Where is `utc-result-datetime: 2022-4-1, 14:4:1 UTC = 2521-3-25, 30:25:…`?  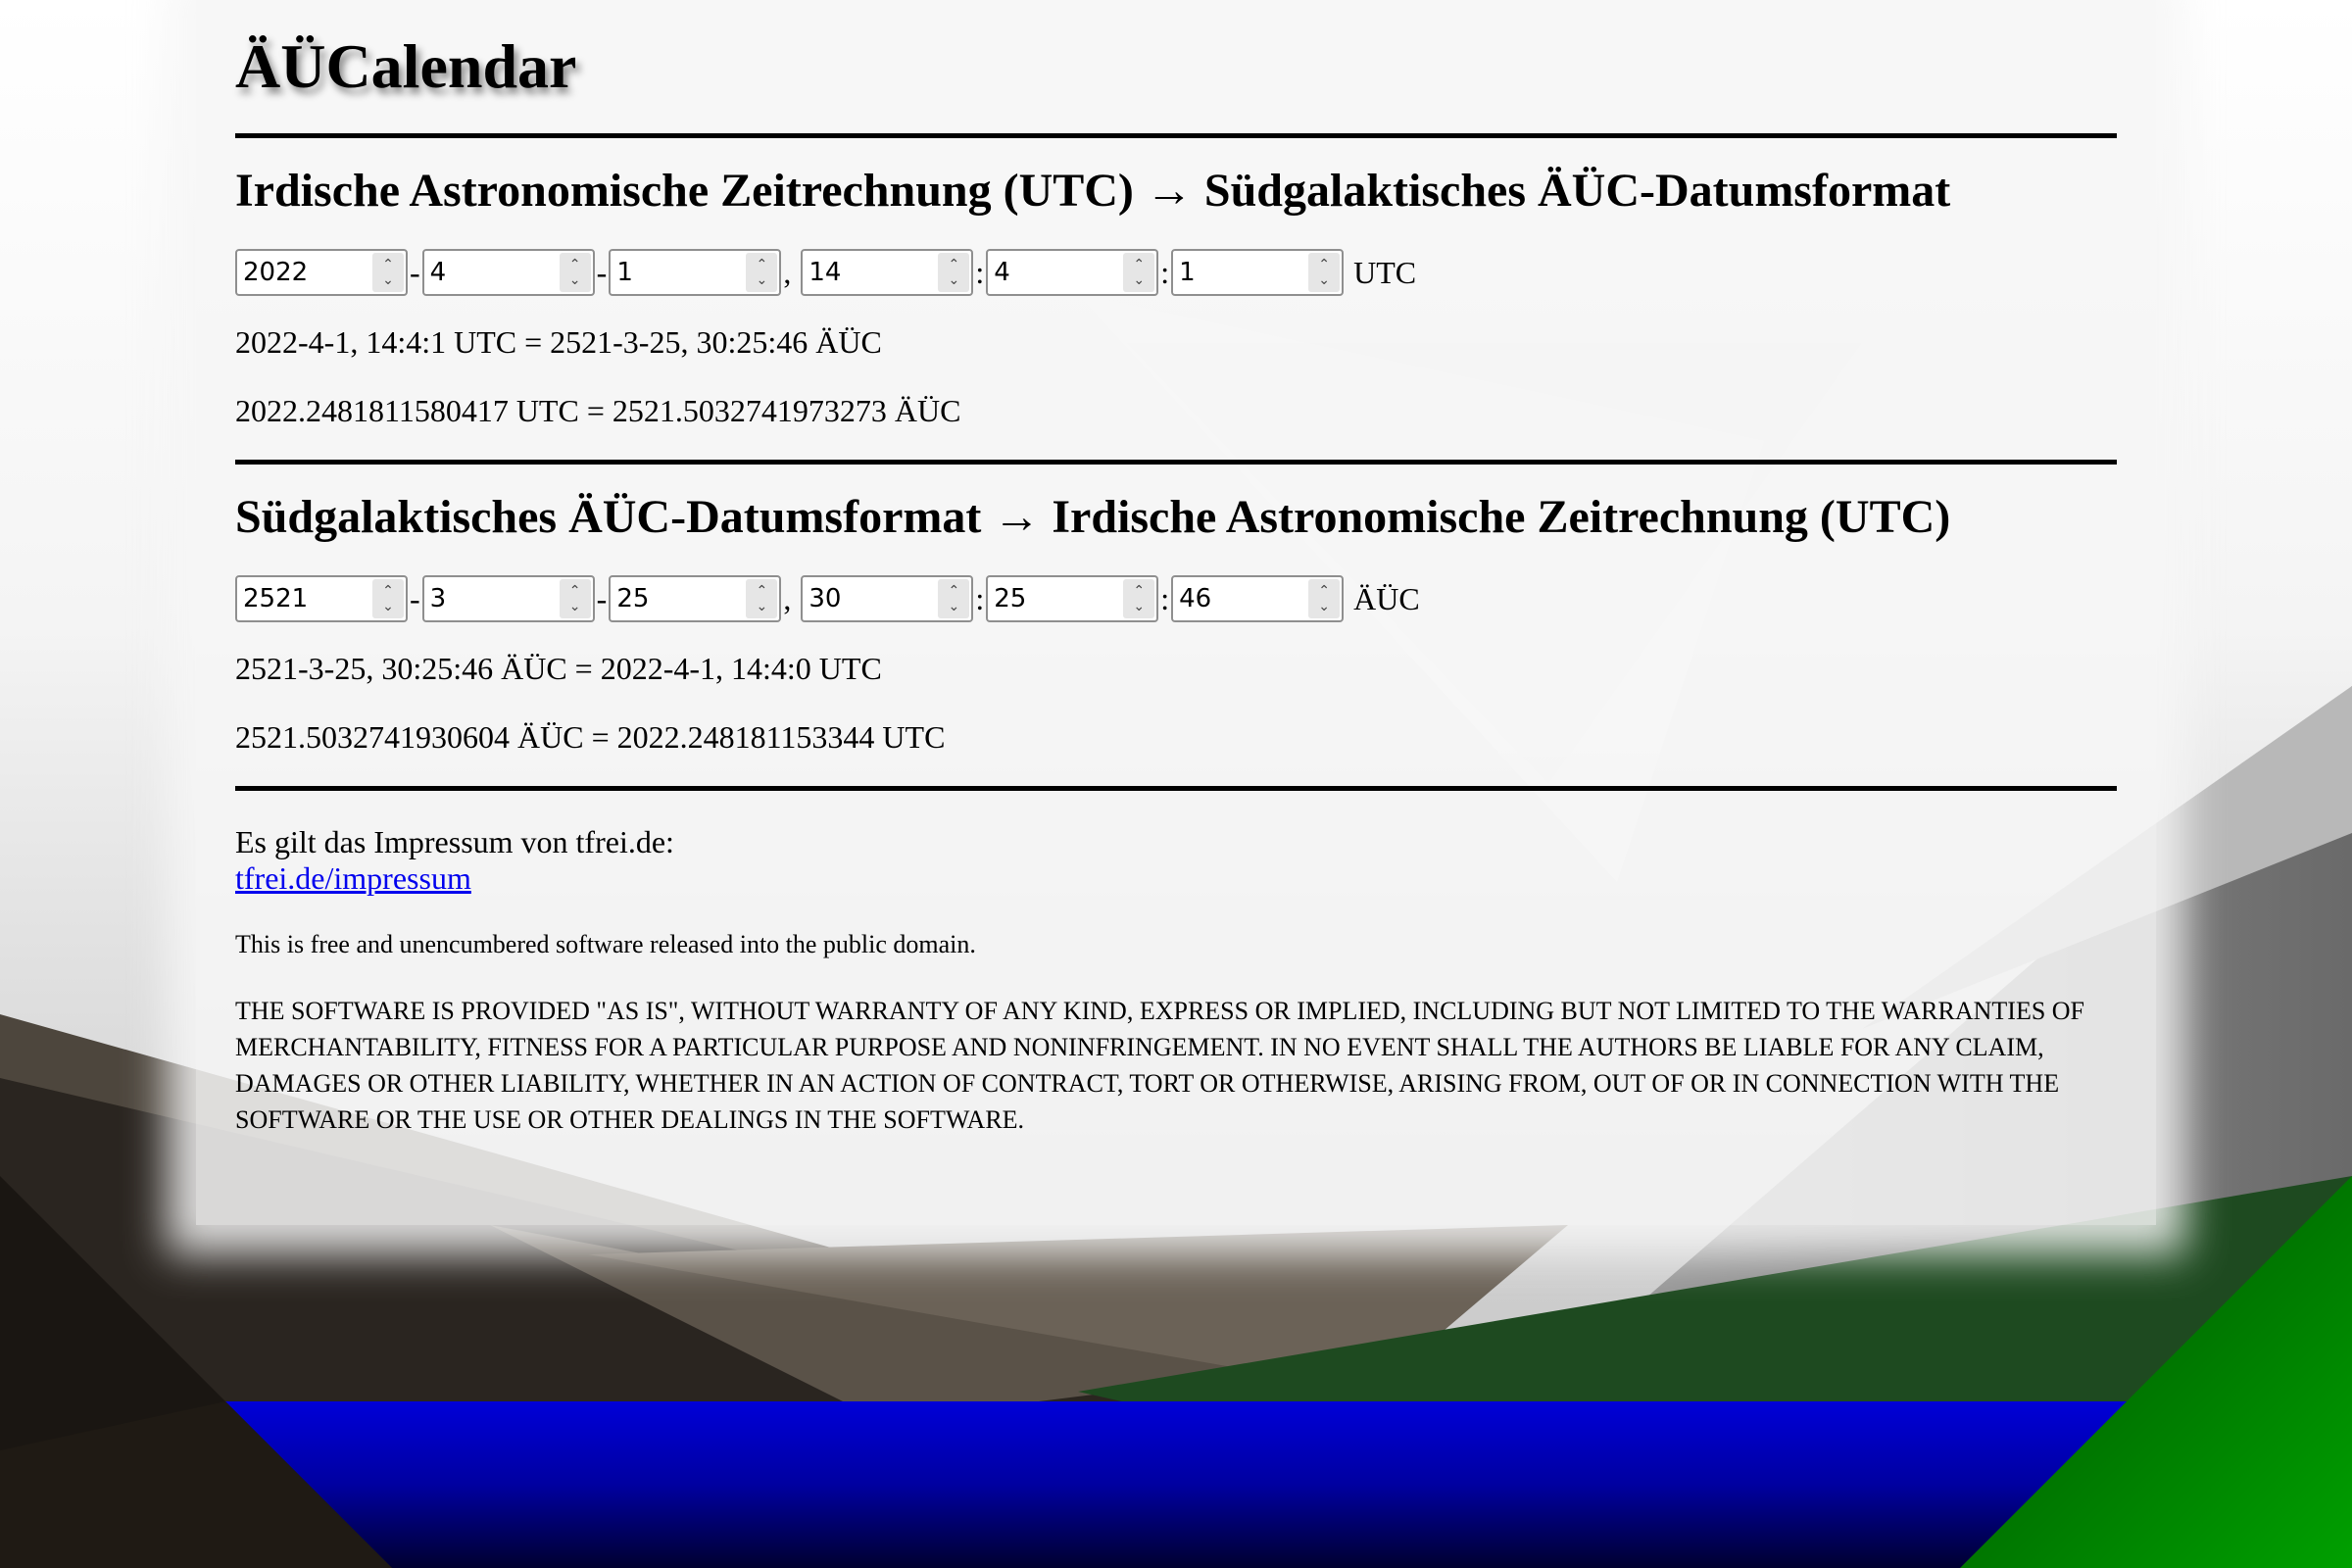 utc-result-datetime: 2022-4-1, 14:4:1 UTC = 2521-3-25, 30:25:… is located at coordinates (558, 342).